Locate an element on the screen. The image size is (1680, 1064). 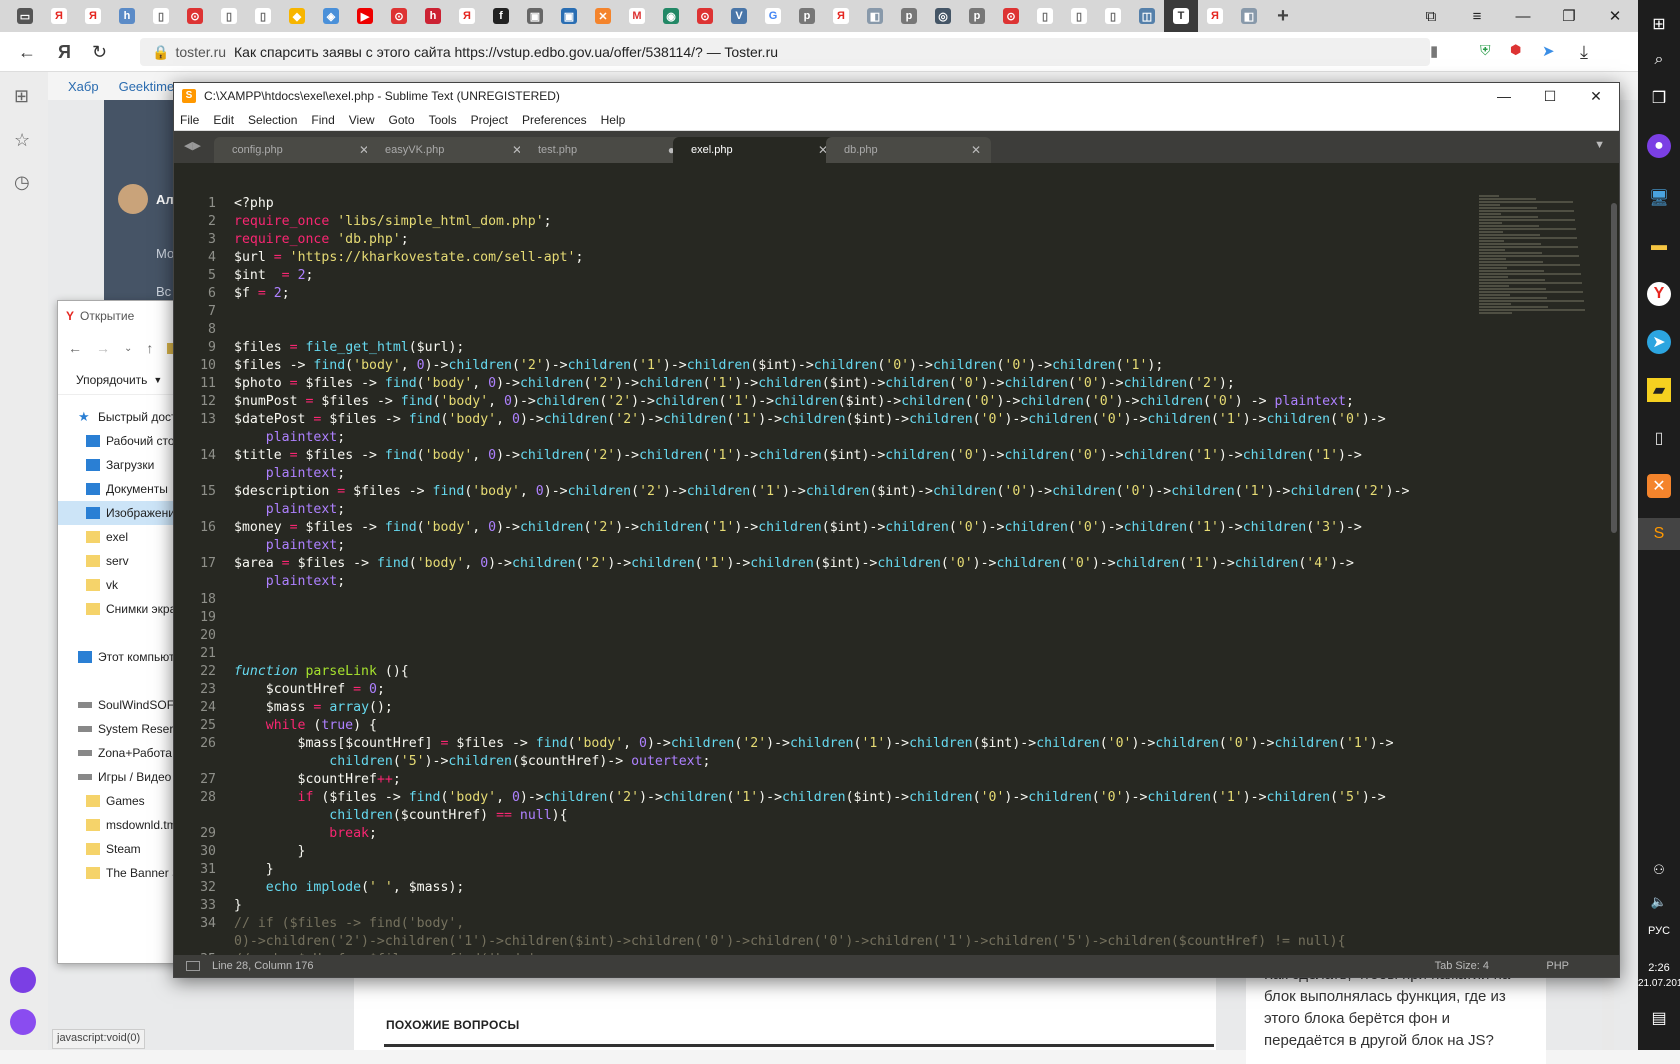
forward-arrow-icon: → is located at coordinates (103, 348).